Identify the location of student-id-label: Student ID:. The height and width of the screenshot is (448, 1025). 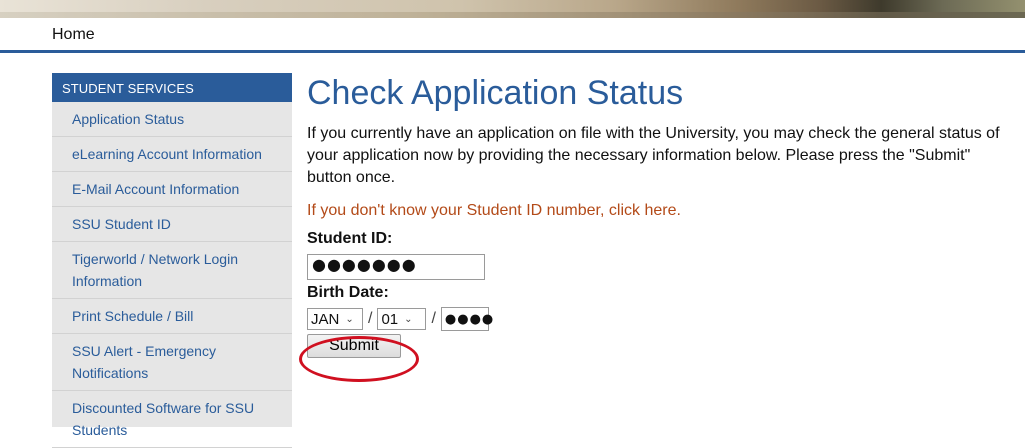
(350, 238).